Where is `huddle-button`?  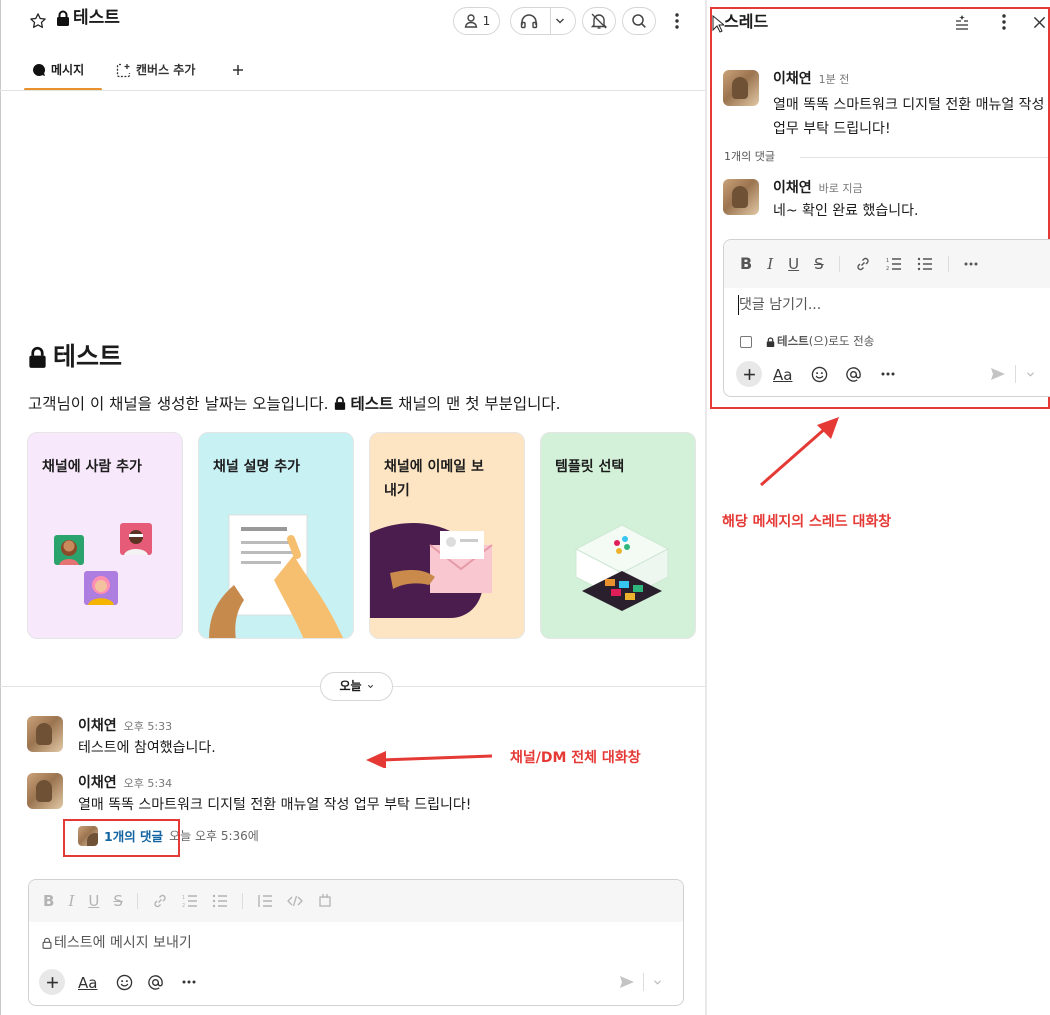
huddle-button is located at coordinates (543, 21).